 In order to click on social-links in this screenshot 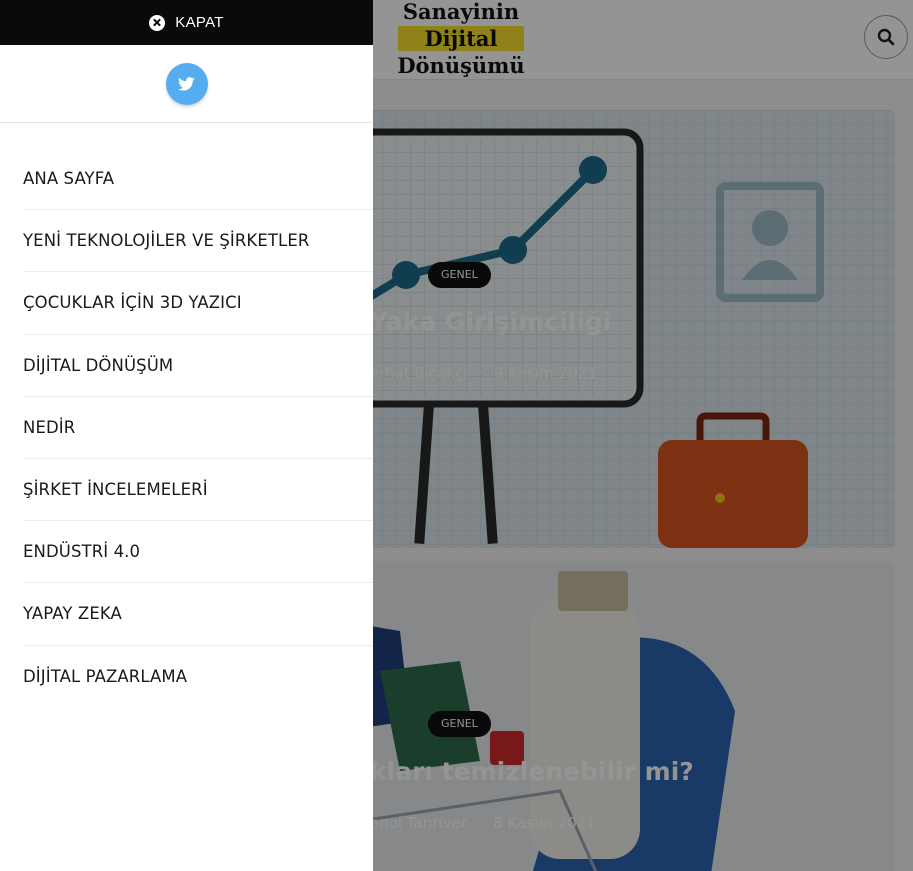, I will do `click(186, 84)`.